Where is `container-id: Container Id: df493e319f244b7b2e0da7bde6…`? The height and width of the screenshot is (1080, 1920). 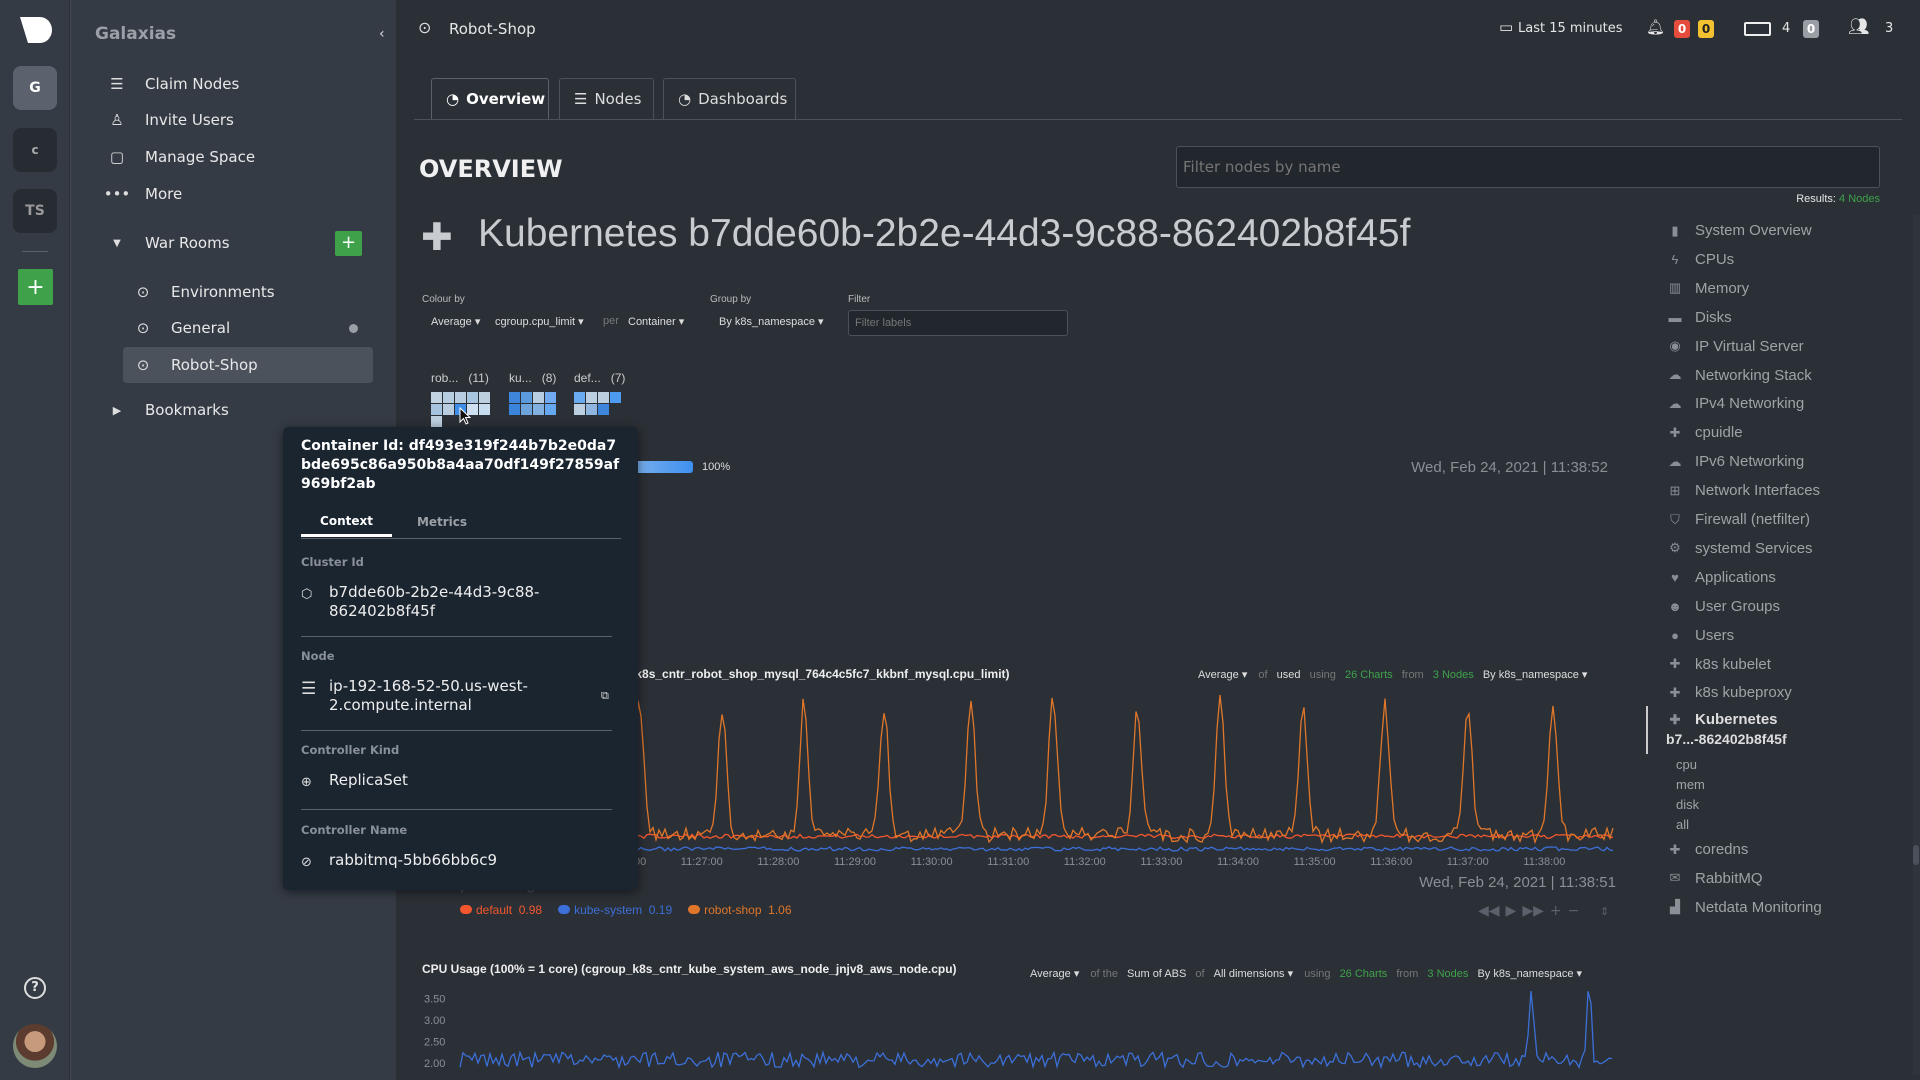
container-id: Container Id: df493e319f244b7b2e0da7bde6… is located at coordinates (460, 465).